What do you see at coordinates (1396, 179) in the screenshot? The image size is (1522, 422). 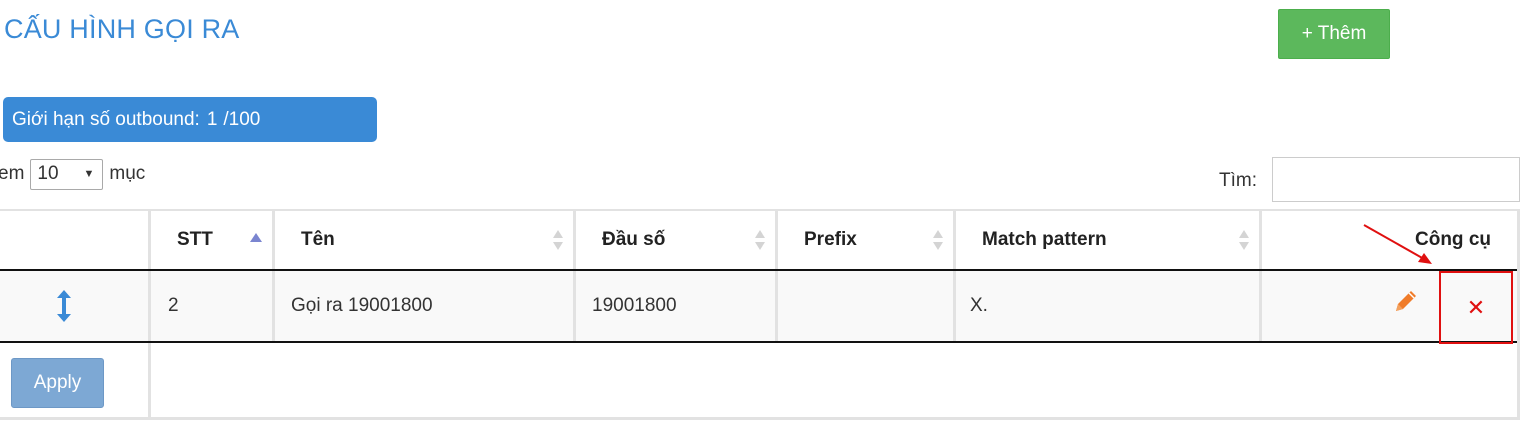 I see `search-input` at bounding box center [1396, 179].